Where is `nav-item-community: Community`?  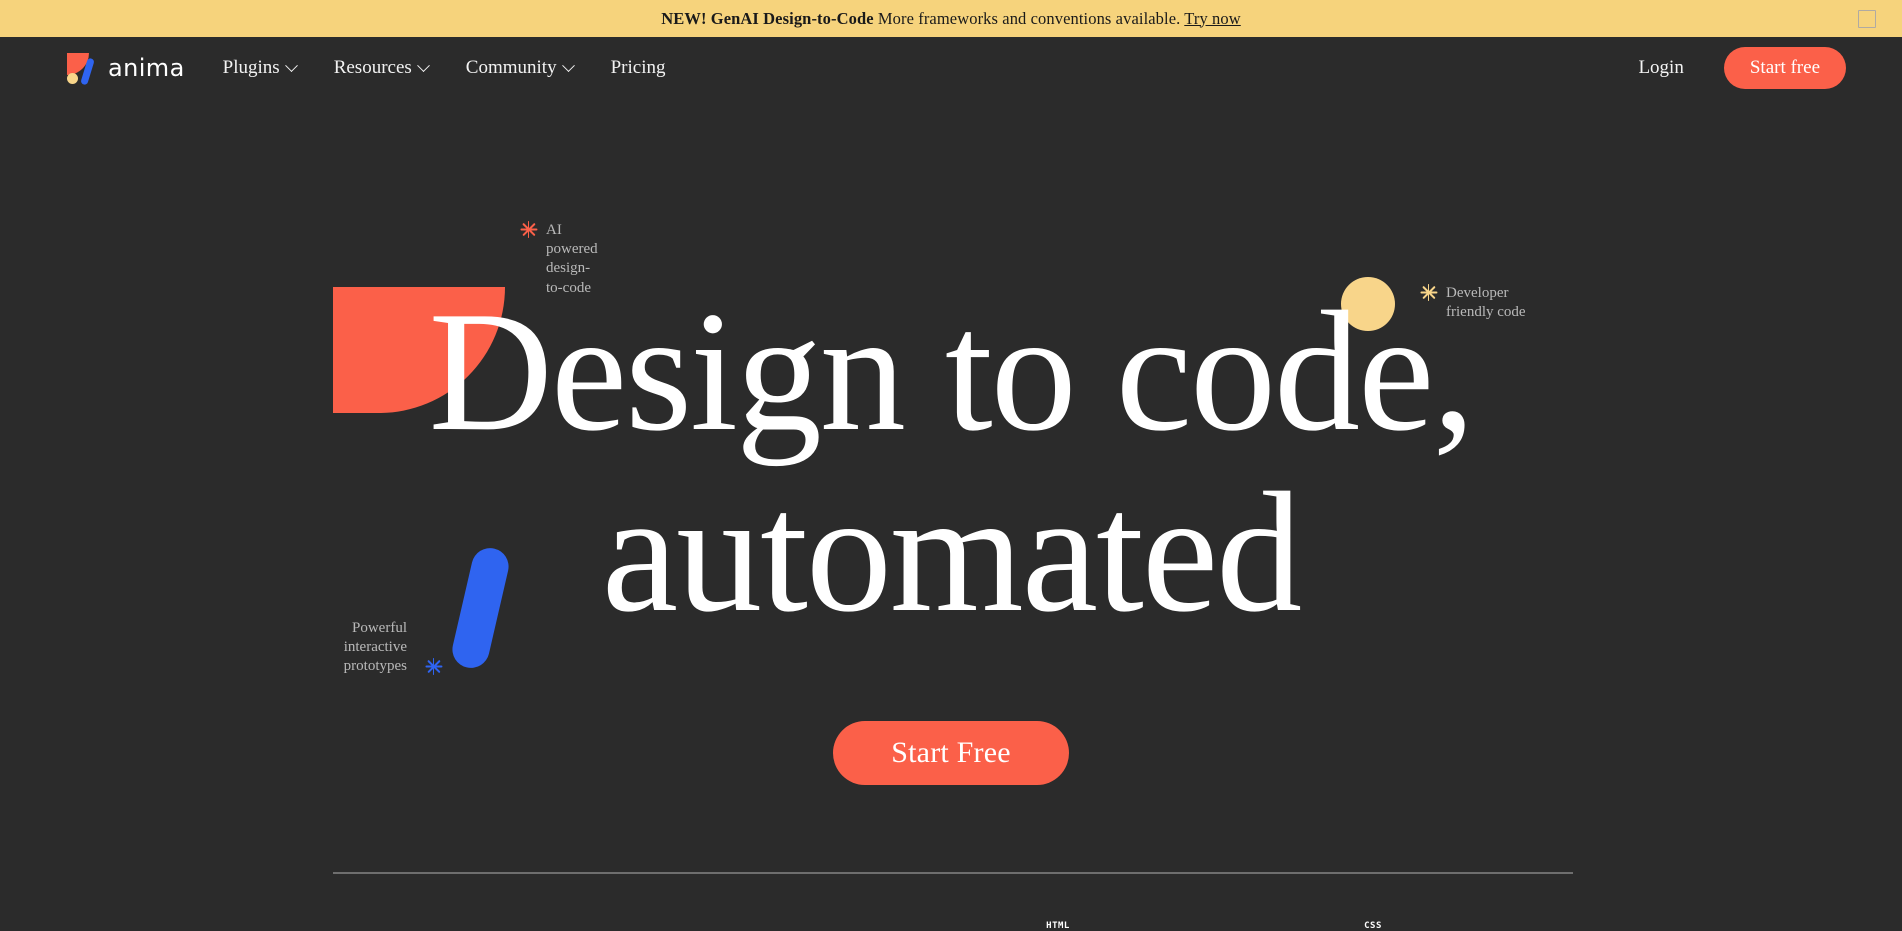 nav-item-community: Community is located at coordinates (519, 68).